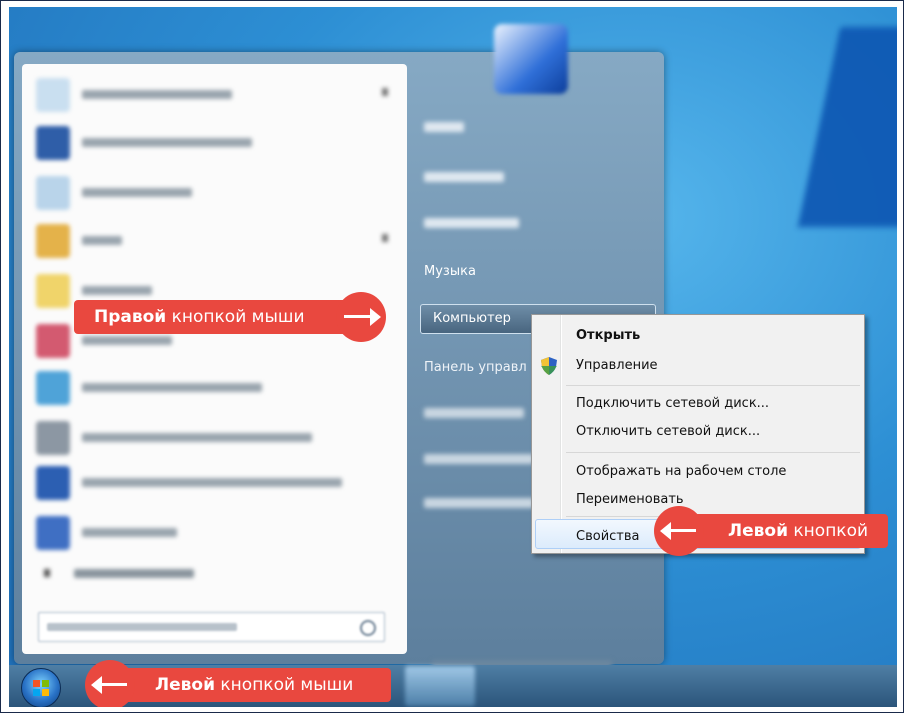  I want to click on right-item-default-programs, so click(479, 459).